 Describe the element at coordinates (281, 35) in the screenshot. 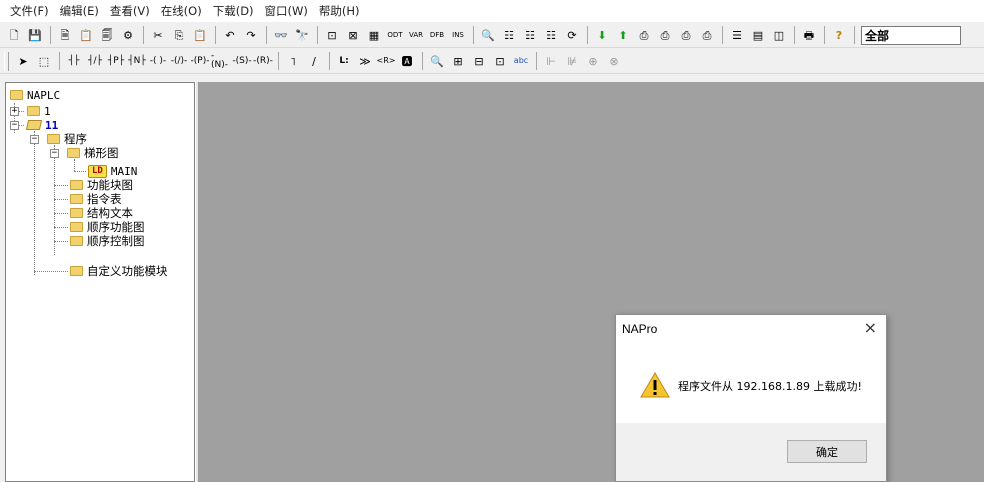

I see `find-icon: 👓` at that location.